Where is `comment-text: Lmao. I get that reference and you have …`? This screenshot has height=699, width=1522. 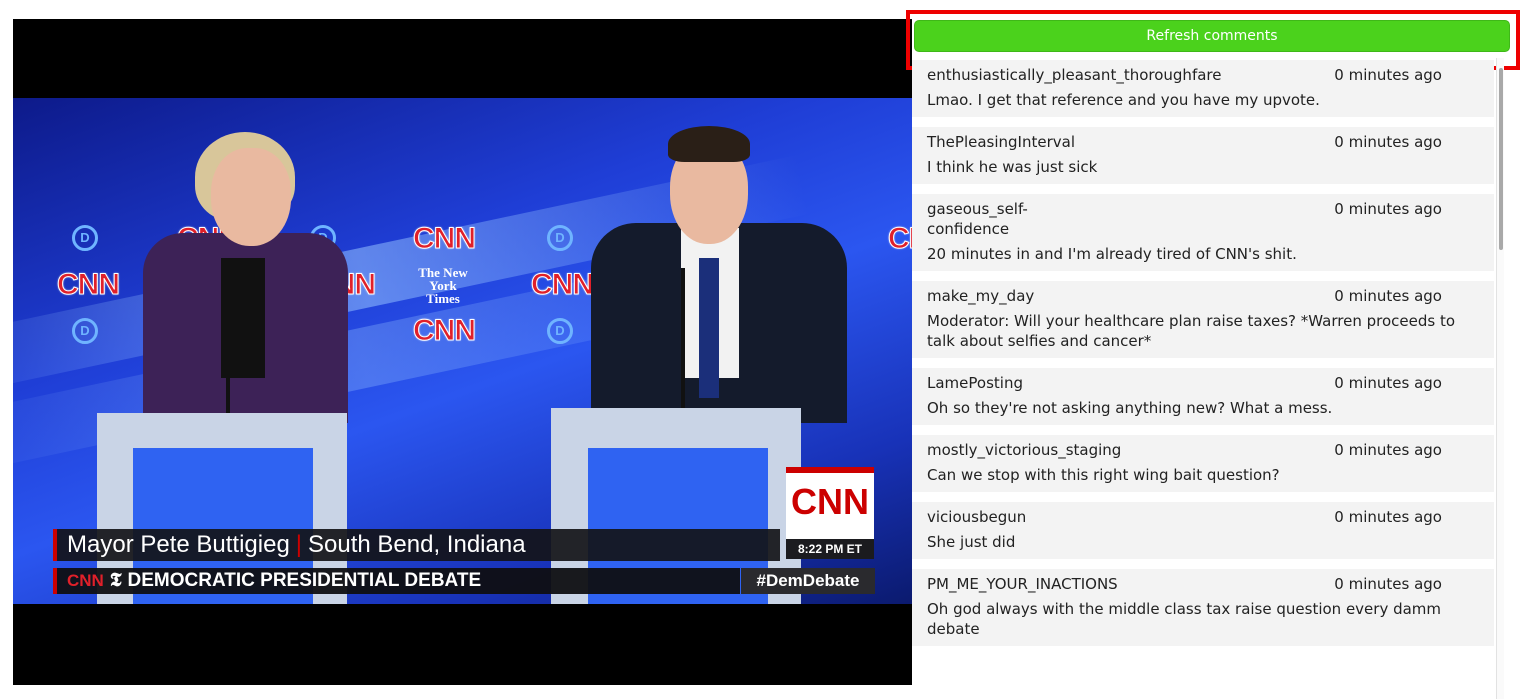 comment-text: Lmao. I get that reference and you have … is located at coordinates (1123, 100).